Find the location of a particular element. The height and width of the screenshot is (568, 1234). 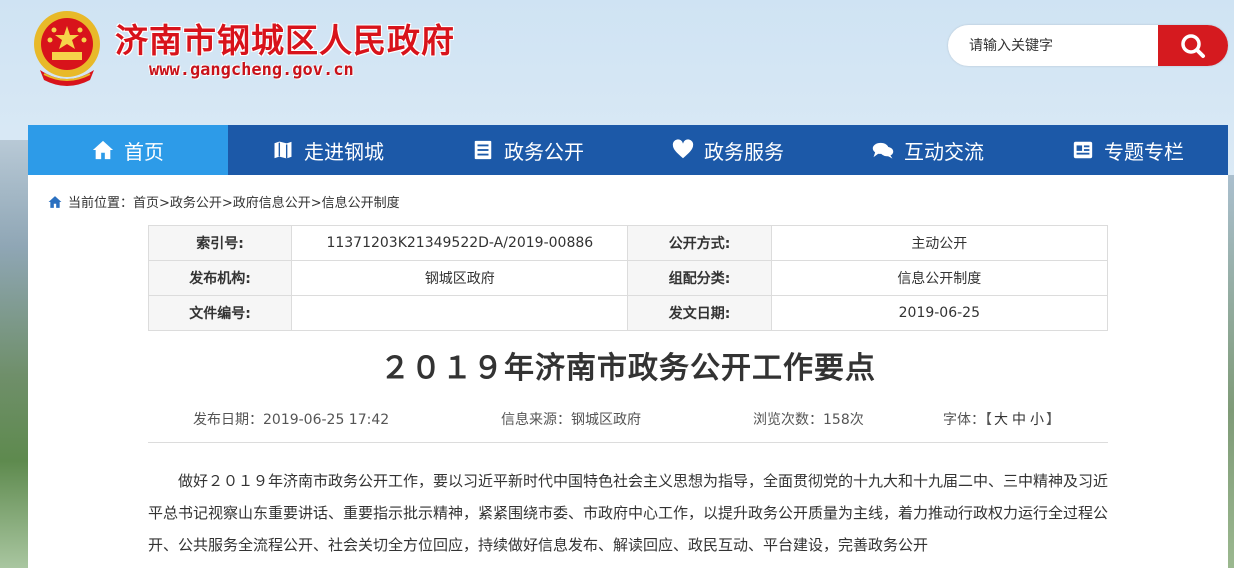

nav-item-gov-service: 政务服务 is located at coordinates (728, 150).